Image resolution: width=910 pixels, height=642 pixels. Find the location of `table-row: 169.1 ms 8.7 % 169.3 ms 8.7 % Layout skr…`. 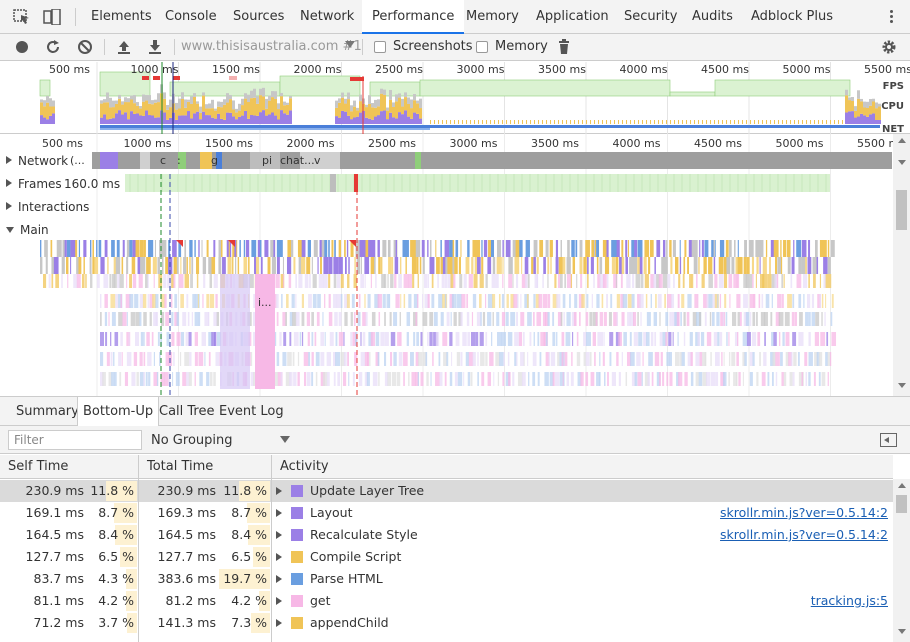

table-row: 169.1 ms 8.7 % 169.3 ms 8.7 % Layout skr… is located at coordinates (446, 513).